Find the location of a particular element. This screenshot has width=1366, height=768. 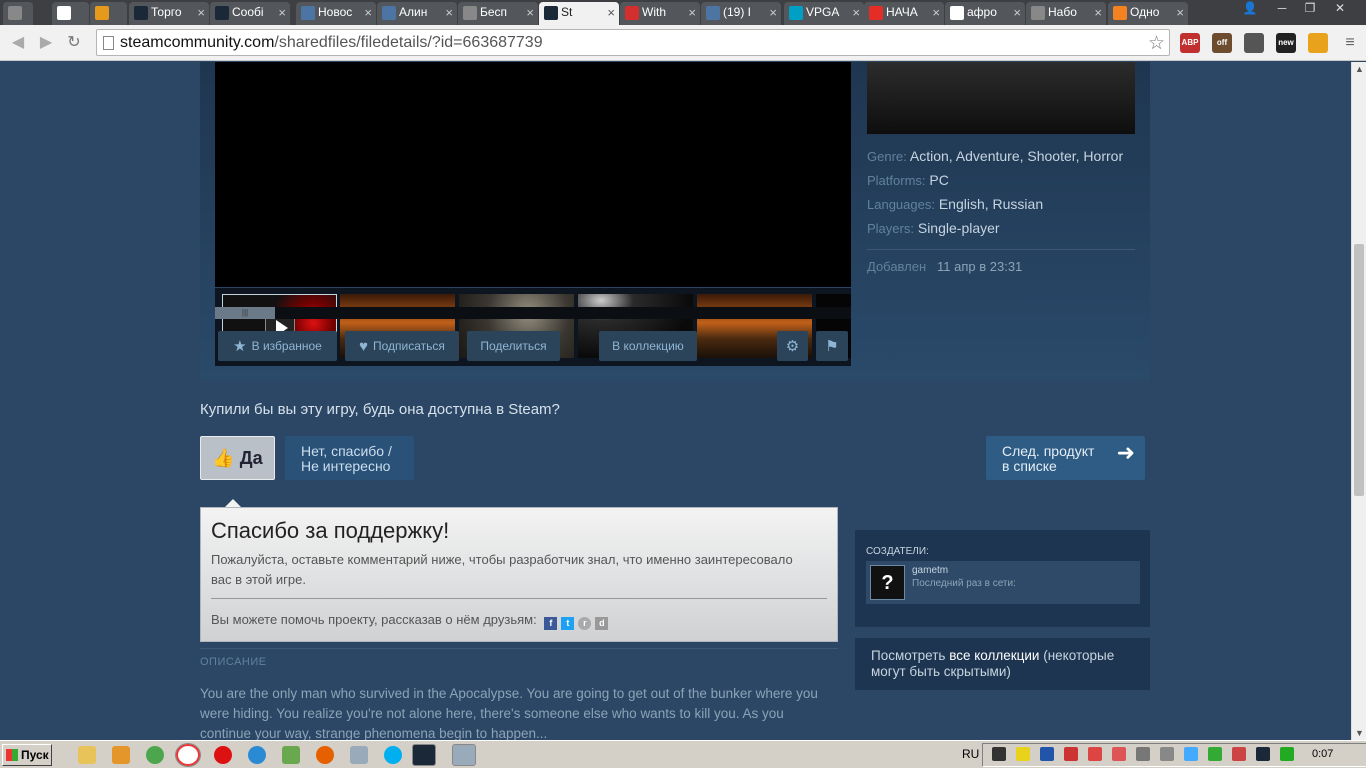

browser-tab: Одно × is located at coordinates (1148, 13).